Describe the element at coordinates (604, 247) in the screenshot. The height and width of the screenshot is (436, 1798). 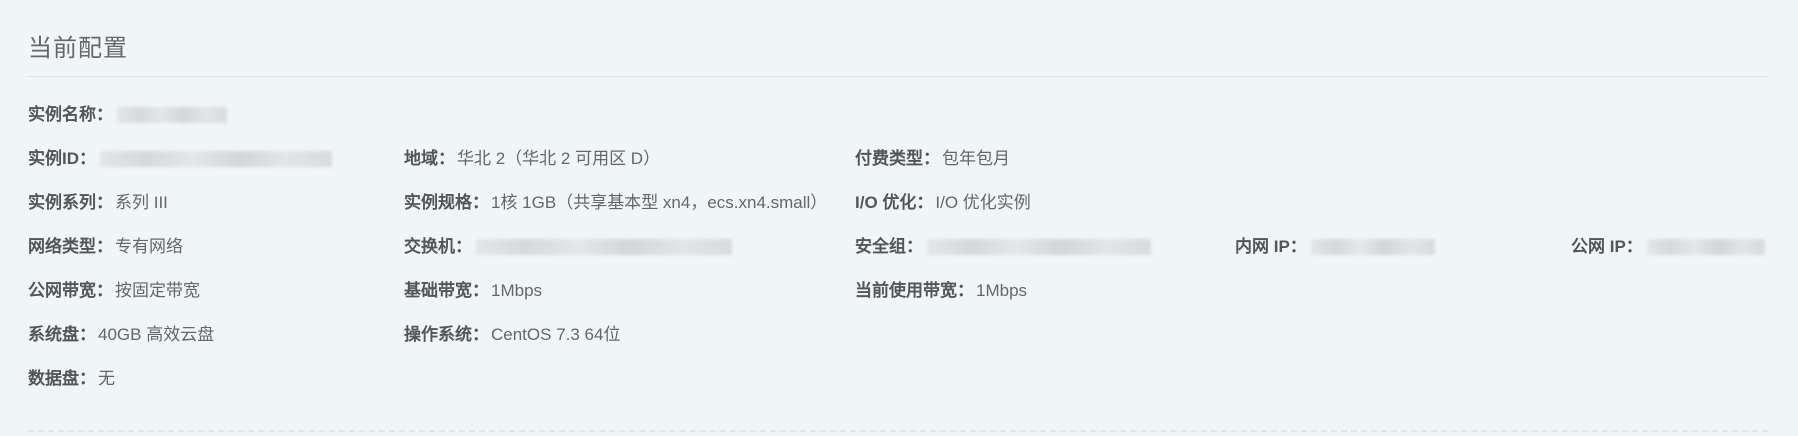
I see `vswitch-value-redacted` at that location.